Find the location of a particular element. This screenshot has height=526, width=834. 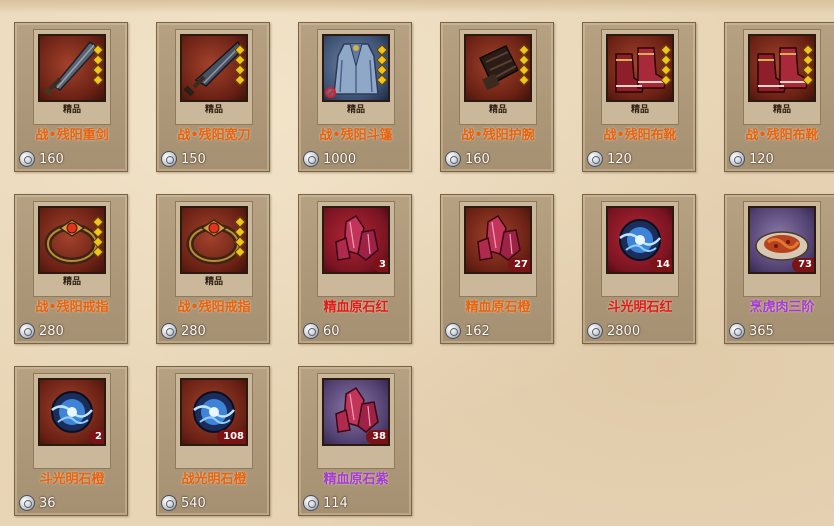

item-name: 精血原石橙 is located at coordinates (498, 307).